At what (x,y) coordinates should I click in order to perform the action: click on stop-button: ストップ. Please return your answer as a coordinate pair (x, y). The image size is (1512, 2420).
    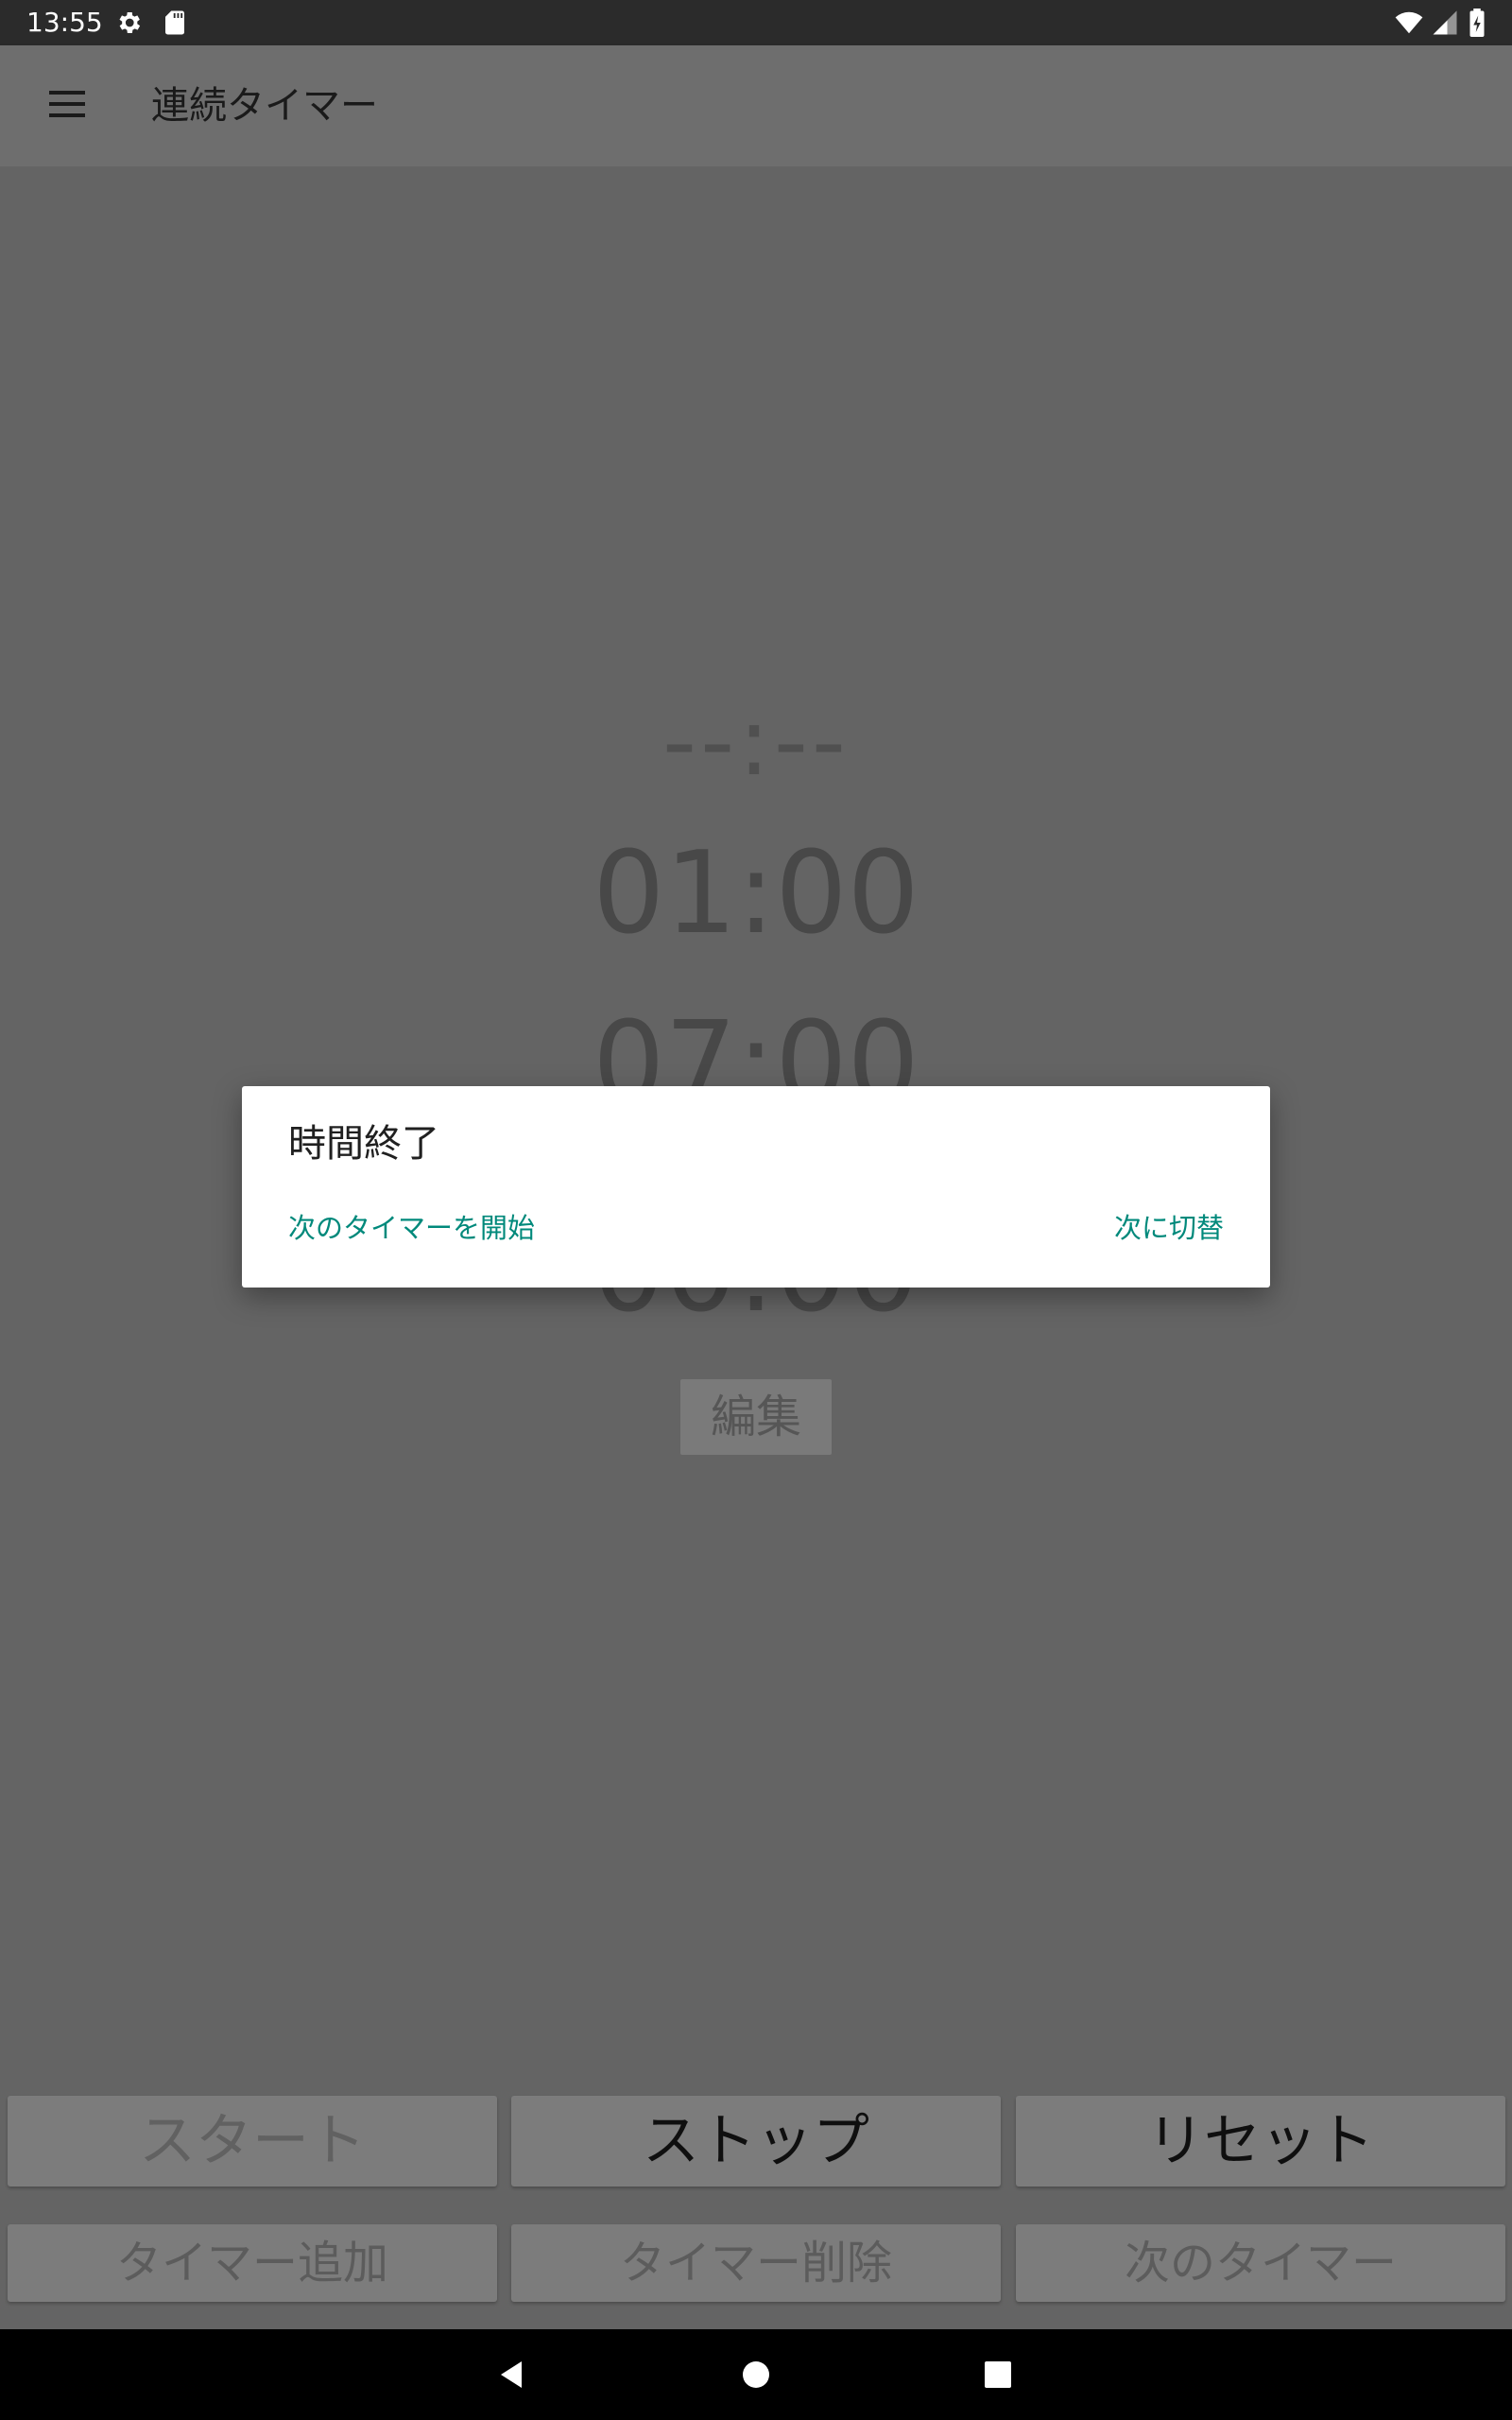
    Looking at the image, I should click on (756, 2141).